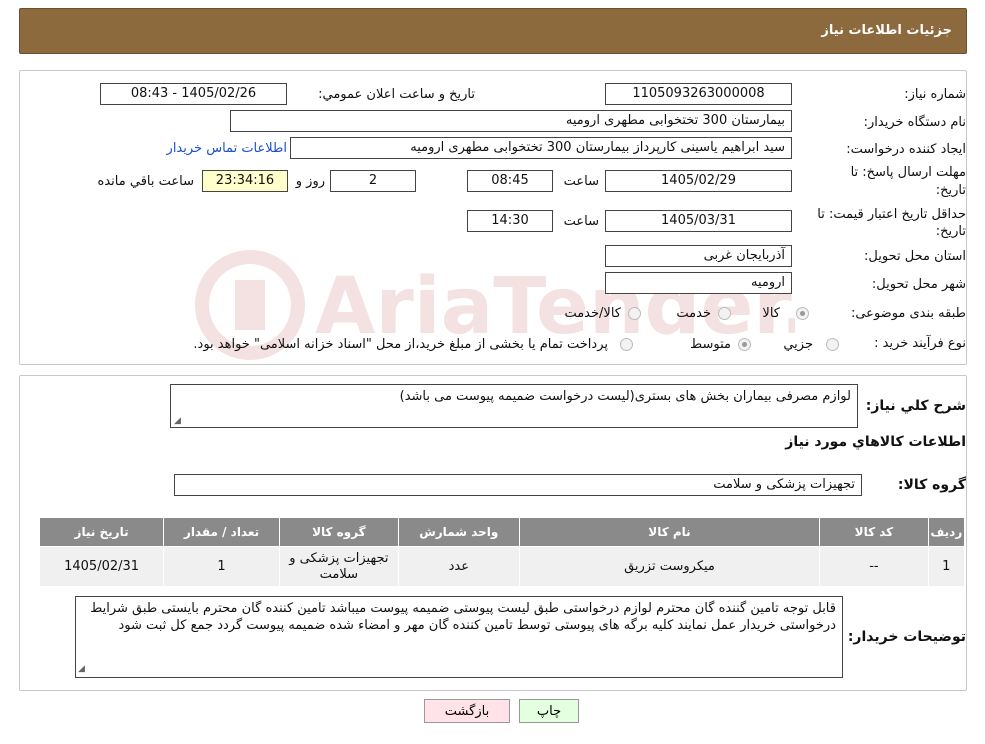  What do you see at coordinates (875, 442) in the screenshot?
I see `goods-info-title: اطلاعات کالاهاي مورد نياز` at bounding box center [875, 442].